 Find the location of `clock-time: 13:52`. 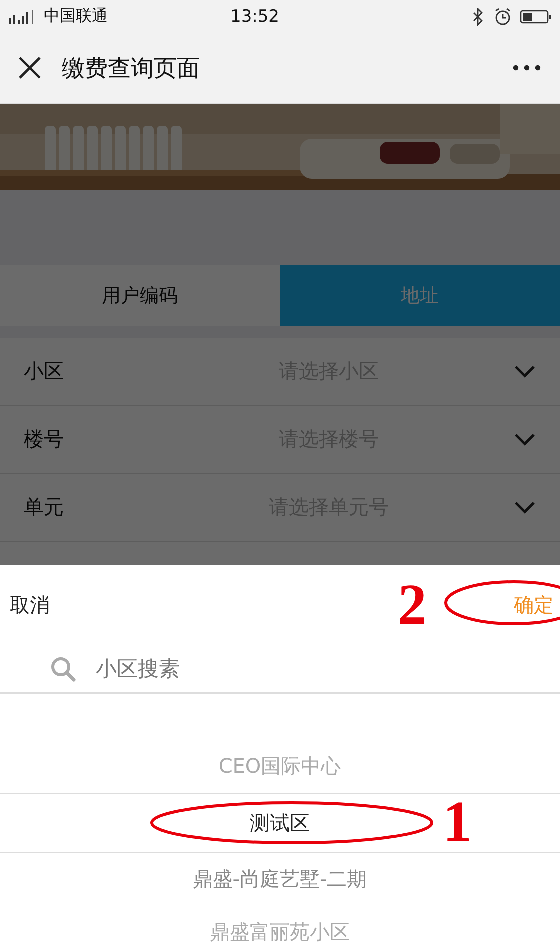

clock-time: 13:52 is located at coordinates (255, 16).